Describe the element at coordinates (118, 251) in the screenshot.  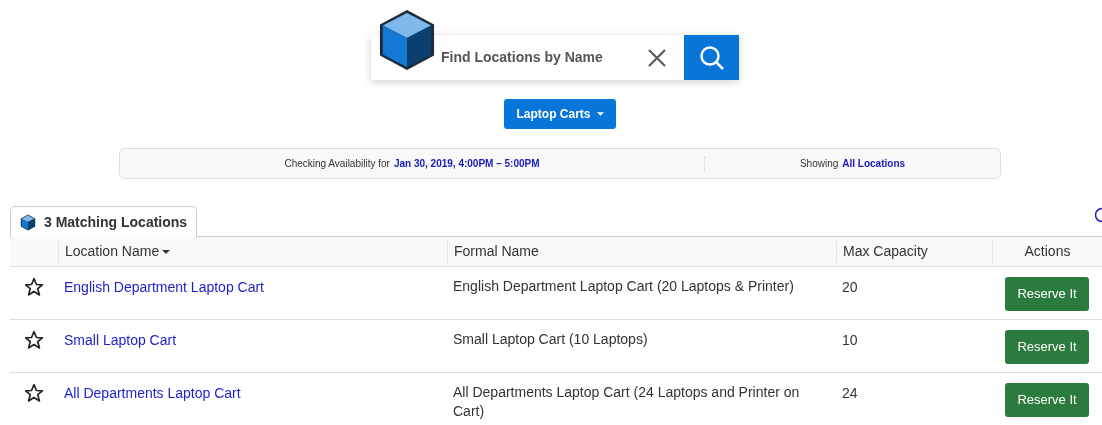
I see `column-header: Location Name` at that location.